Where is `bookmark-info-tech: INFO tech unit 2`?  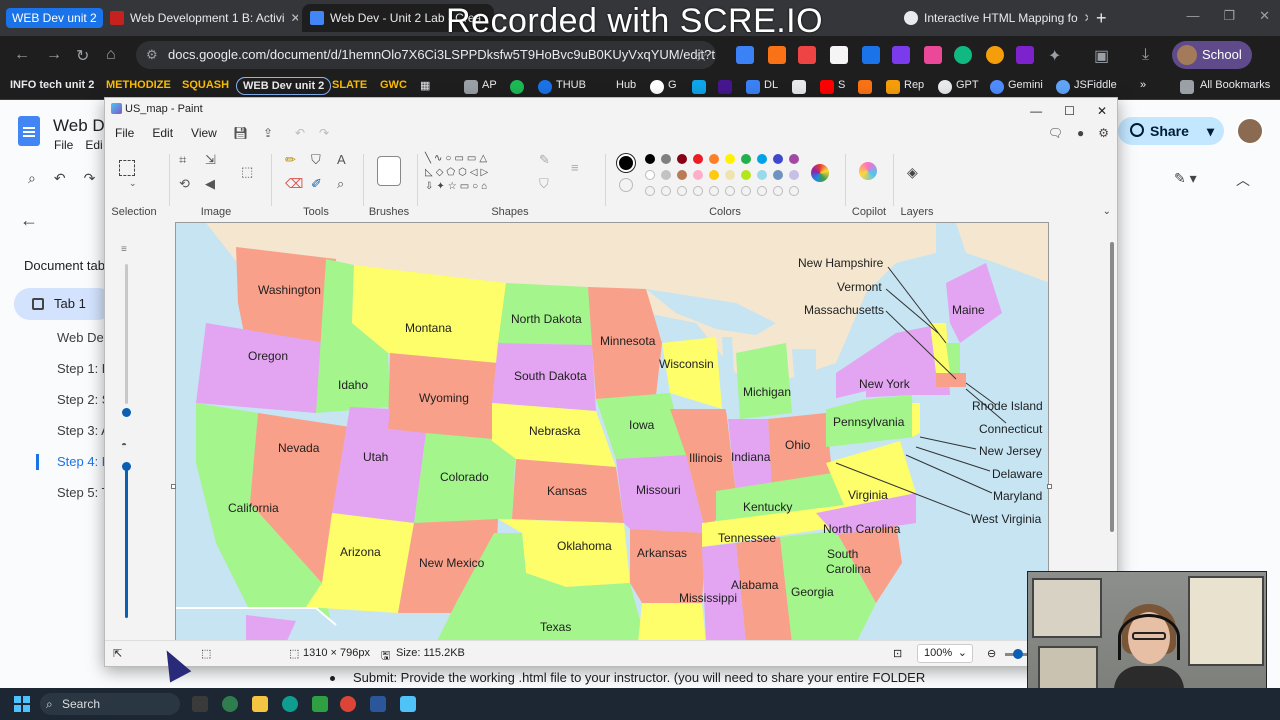 bookmark-info-tech: INFO tech unit 2 is located at coordinates (52, 85).